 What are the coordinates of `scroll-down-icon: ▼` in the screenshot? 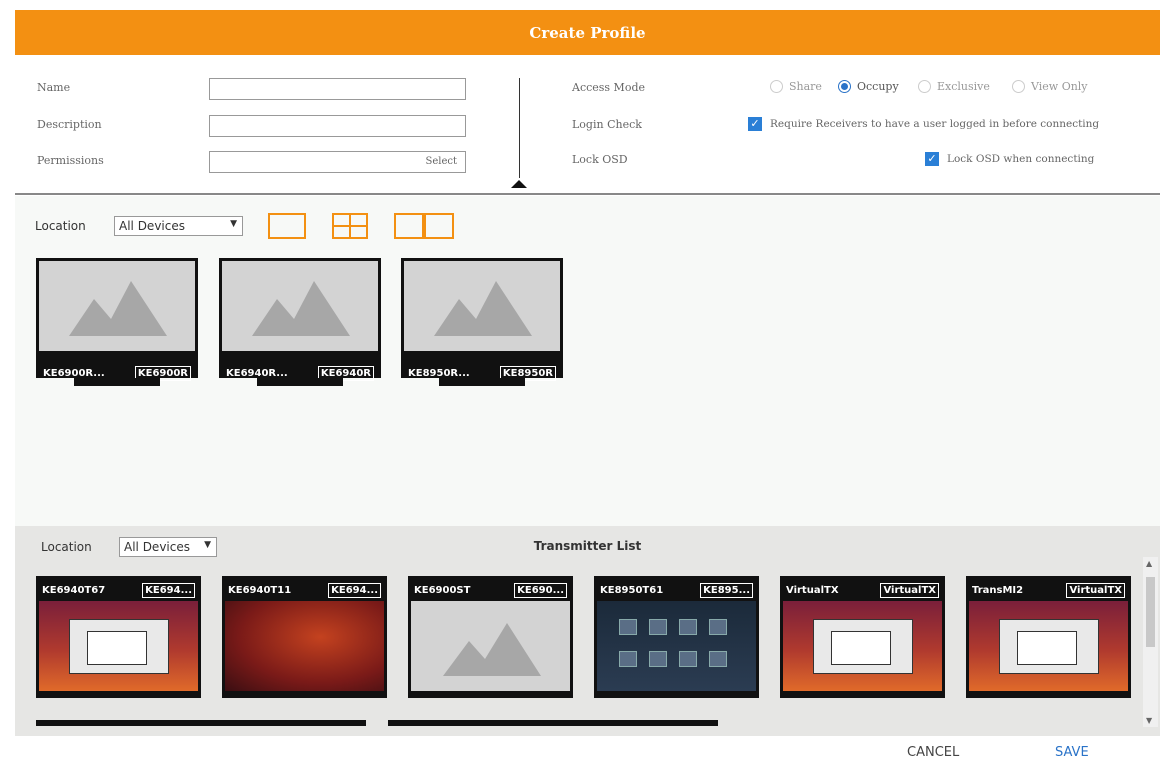 It's located at (1149, 720).